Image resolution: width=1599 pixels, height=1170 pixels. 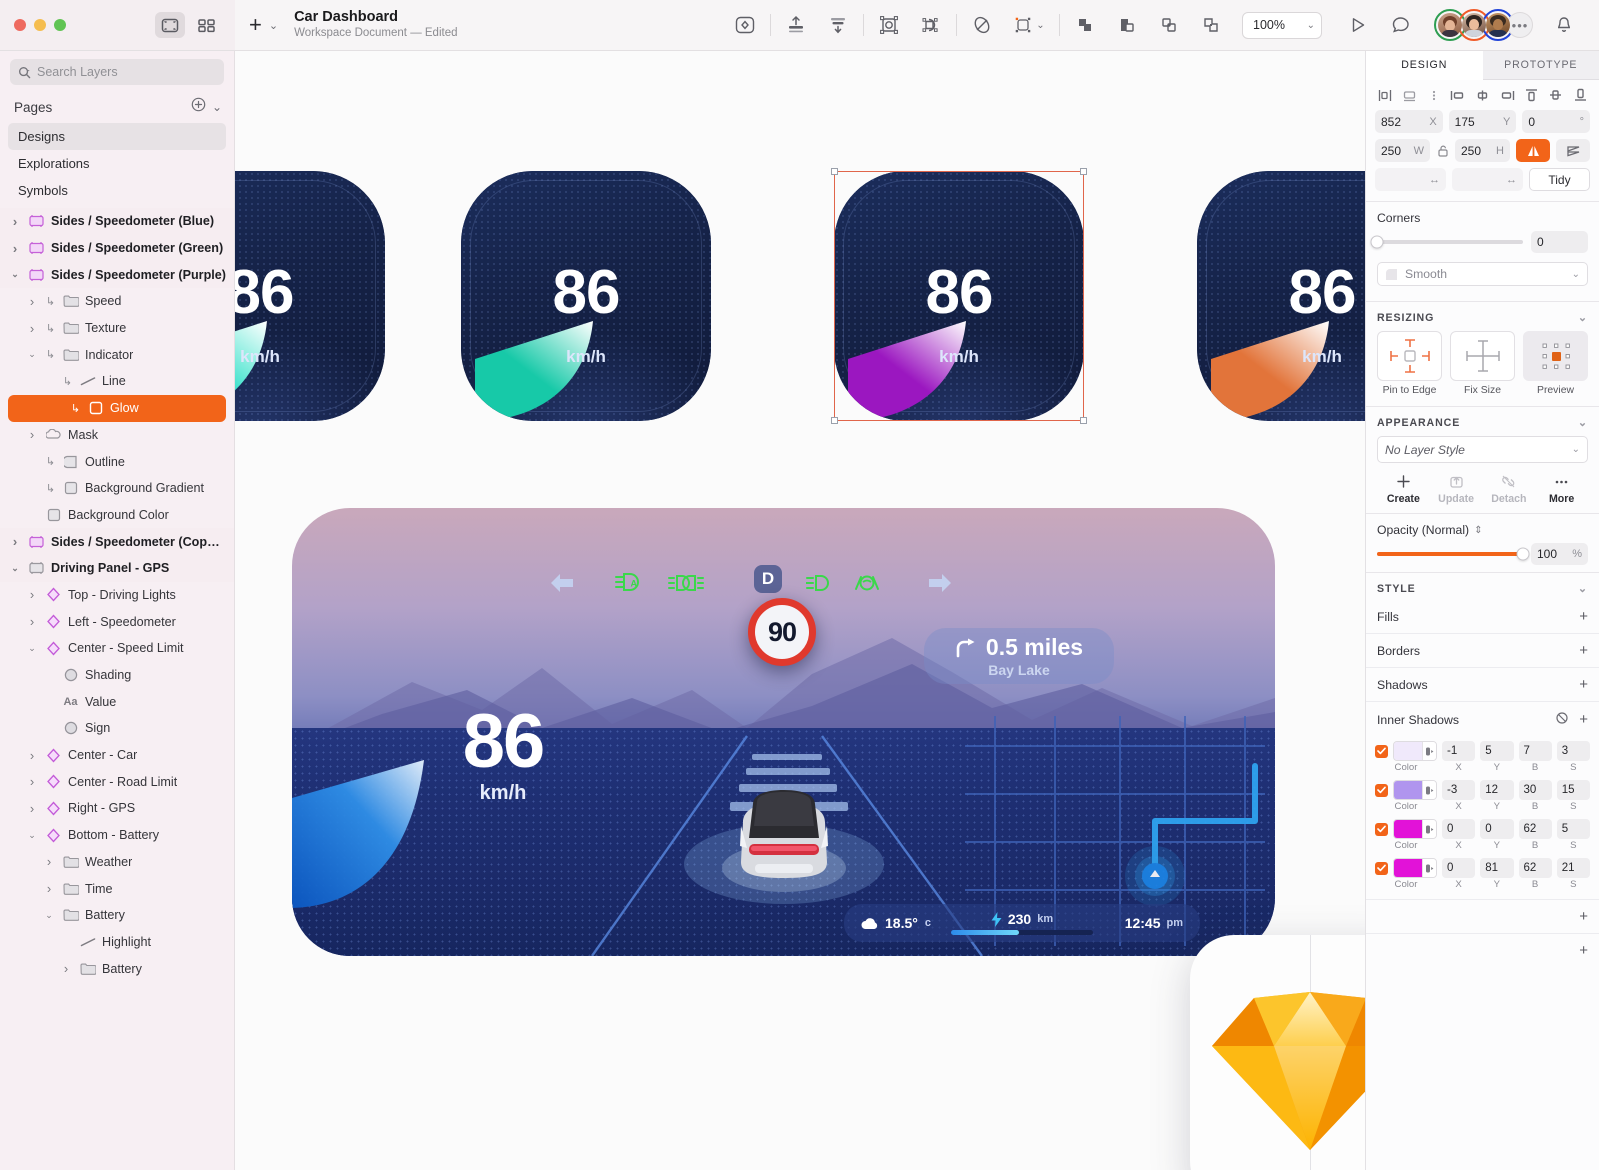 What do you see at coordinates (1559, 242) in the screenshot?
I see `corner-radius-field: 0` at bounding box center [1559, 242].